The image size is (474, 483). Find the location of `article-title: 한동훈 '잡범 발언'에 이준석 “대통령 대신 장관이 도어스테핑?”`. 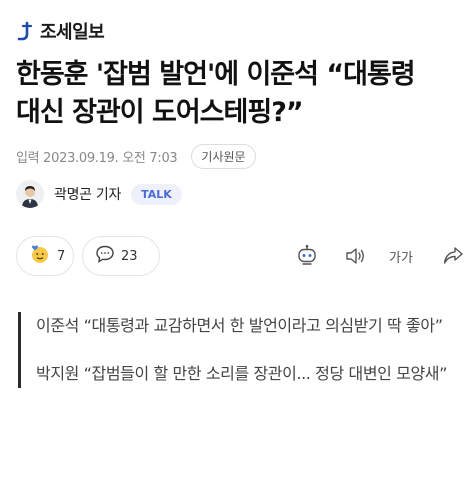

article-title: 한동훈 '잡범 발언'에 이준석 “대통령 대신 장관이 도어스테핑?” is located at coordinates (240, 94).